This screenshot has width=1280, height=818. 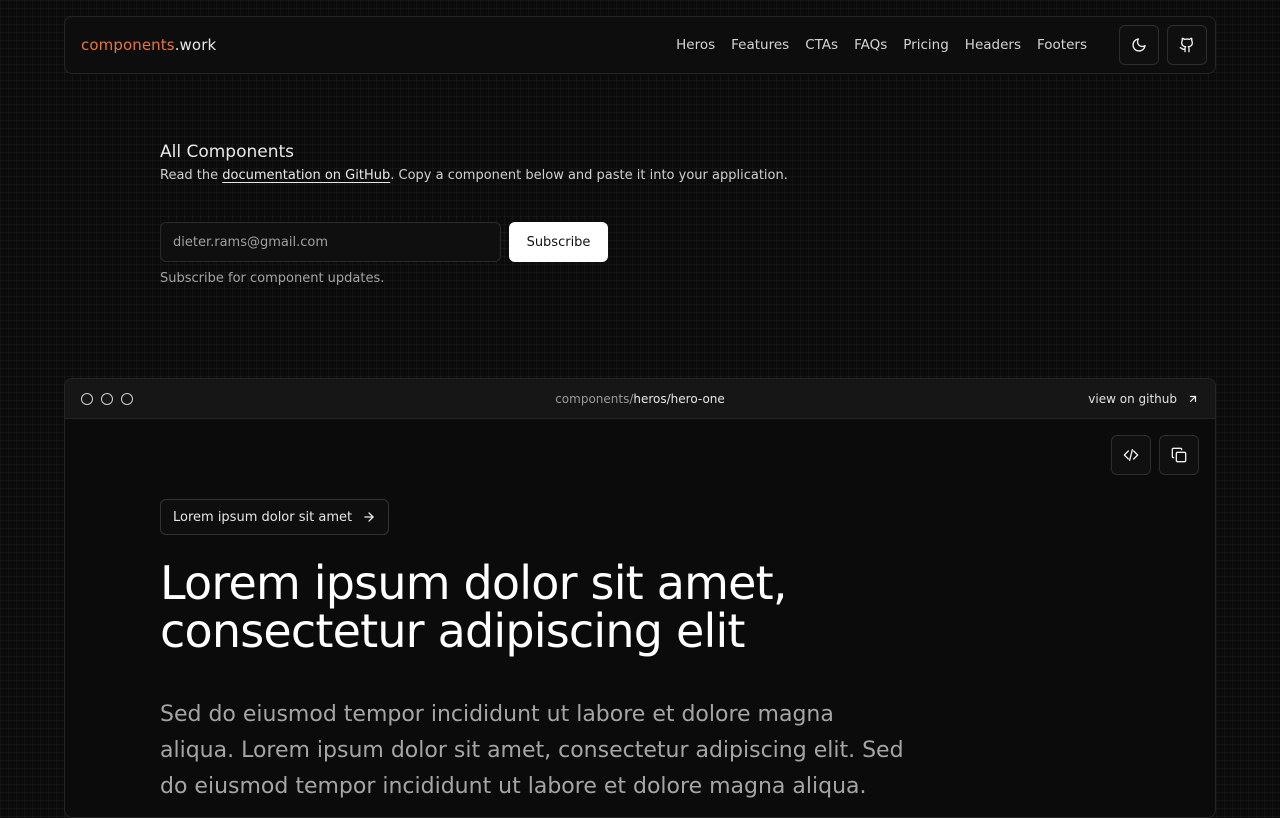 I want to click on copy-button, so click(x=1179, y=455).